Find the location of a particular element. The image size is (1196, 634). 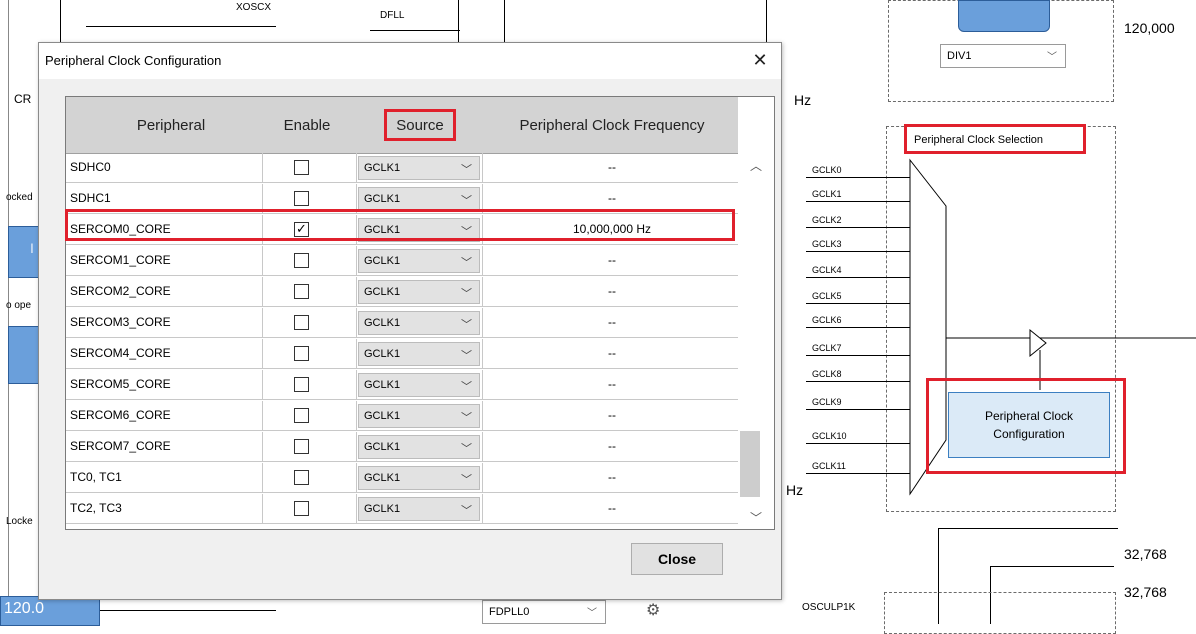

peripheral-name: SERCOM6_CORE is located at coordinates (120, 415).